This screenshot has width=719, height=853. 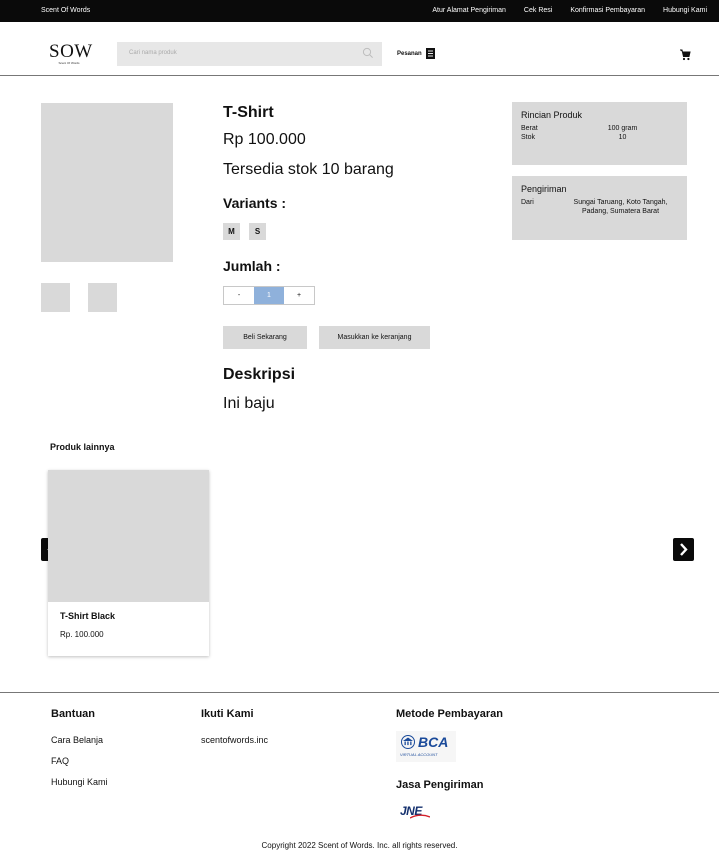 What do you see at coordinates (552, 115) in the screenshot?
I see `details-title: Rincian Produk` at bounding box center [552, 115].